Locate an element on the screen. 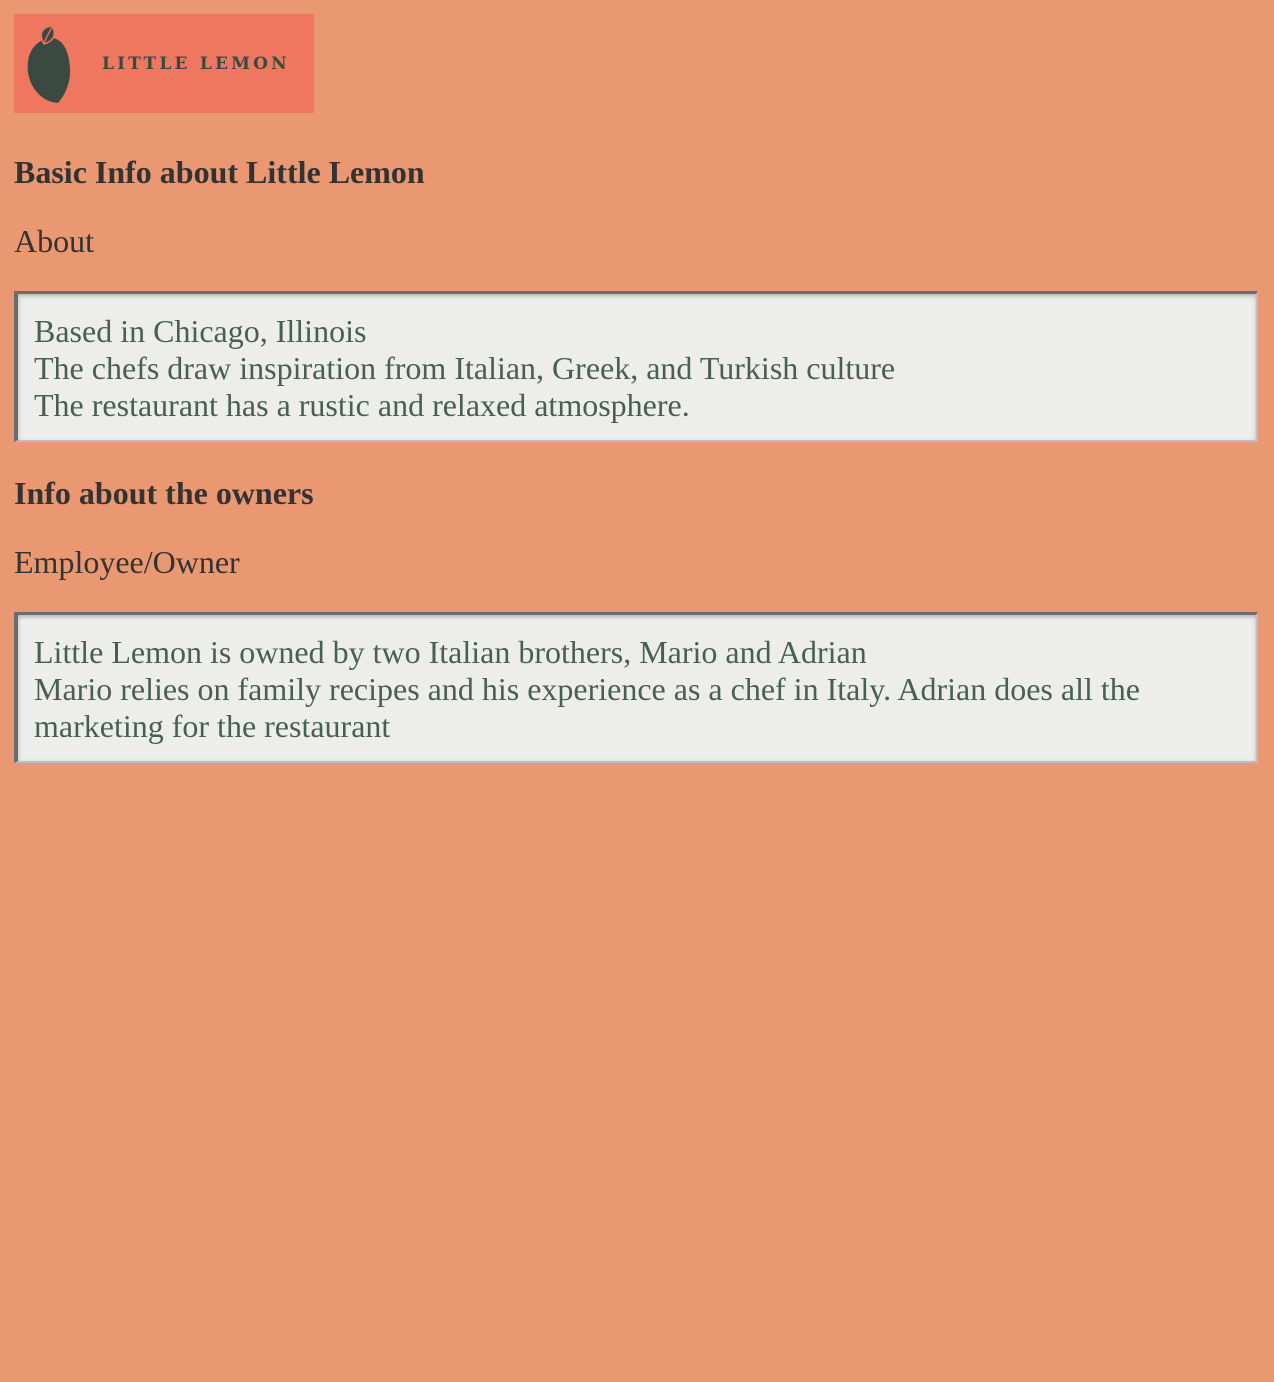 This screenshot has height=1382, width=1274. lemon-icon is located at coordinates (49, 64).